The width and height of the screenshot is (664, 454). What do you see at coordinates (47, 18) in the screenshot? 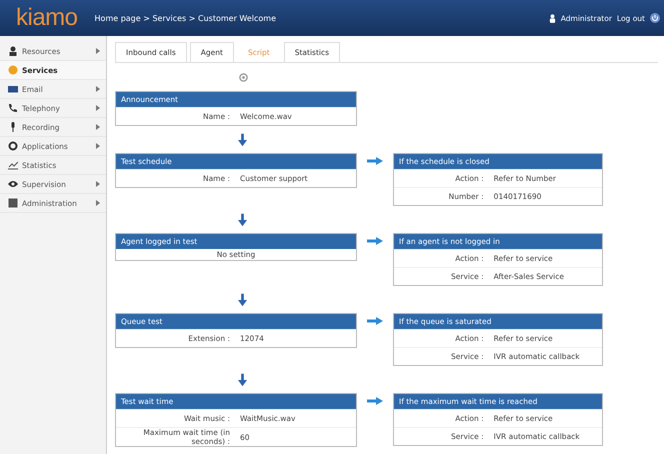
I see `logo: kiamo` at bounding box center [47, 18].